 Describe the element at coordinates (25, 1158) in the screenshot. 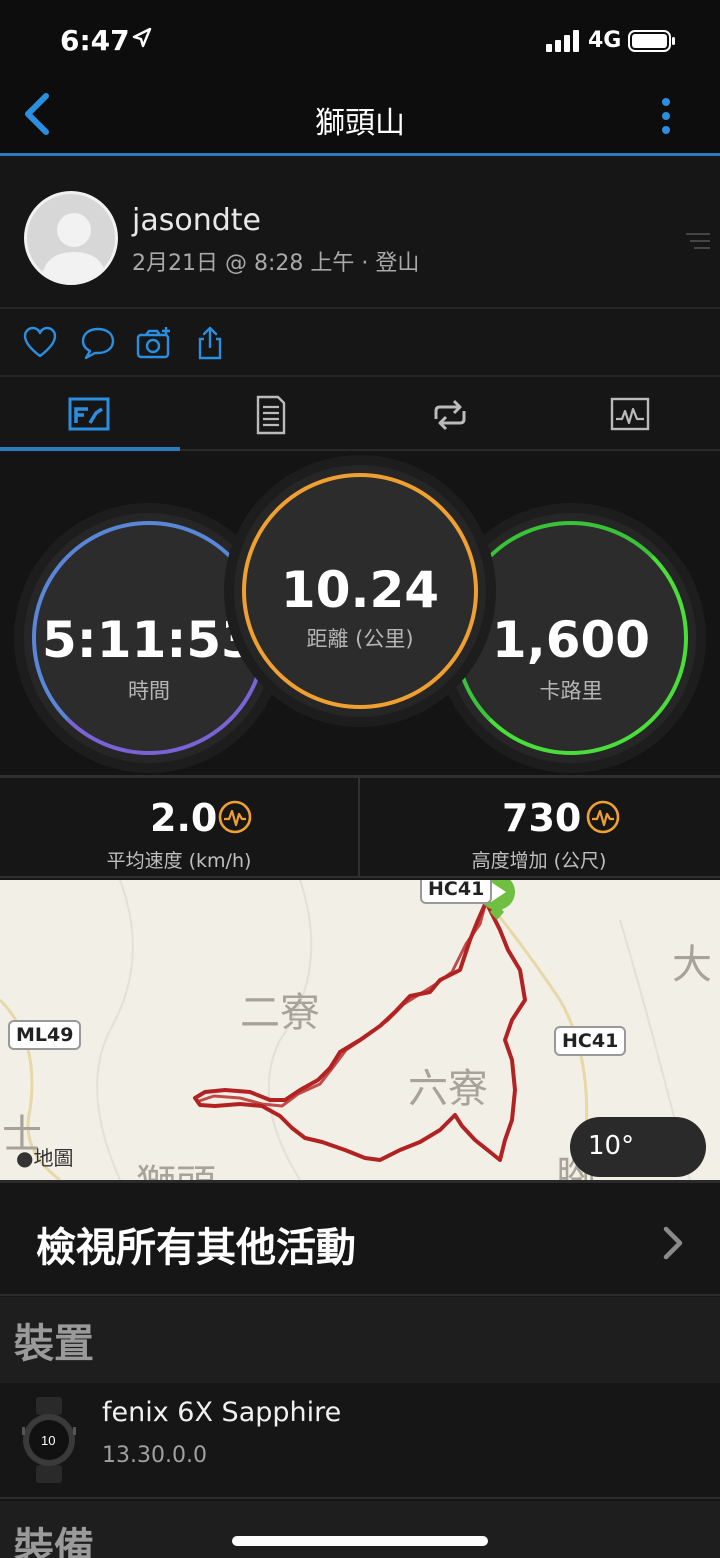

I see `apple-logo-icon: ●` at that location.